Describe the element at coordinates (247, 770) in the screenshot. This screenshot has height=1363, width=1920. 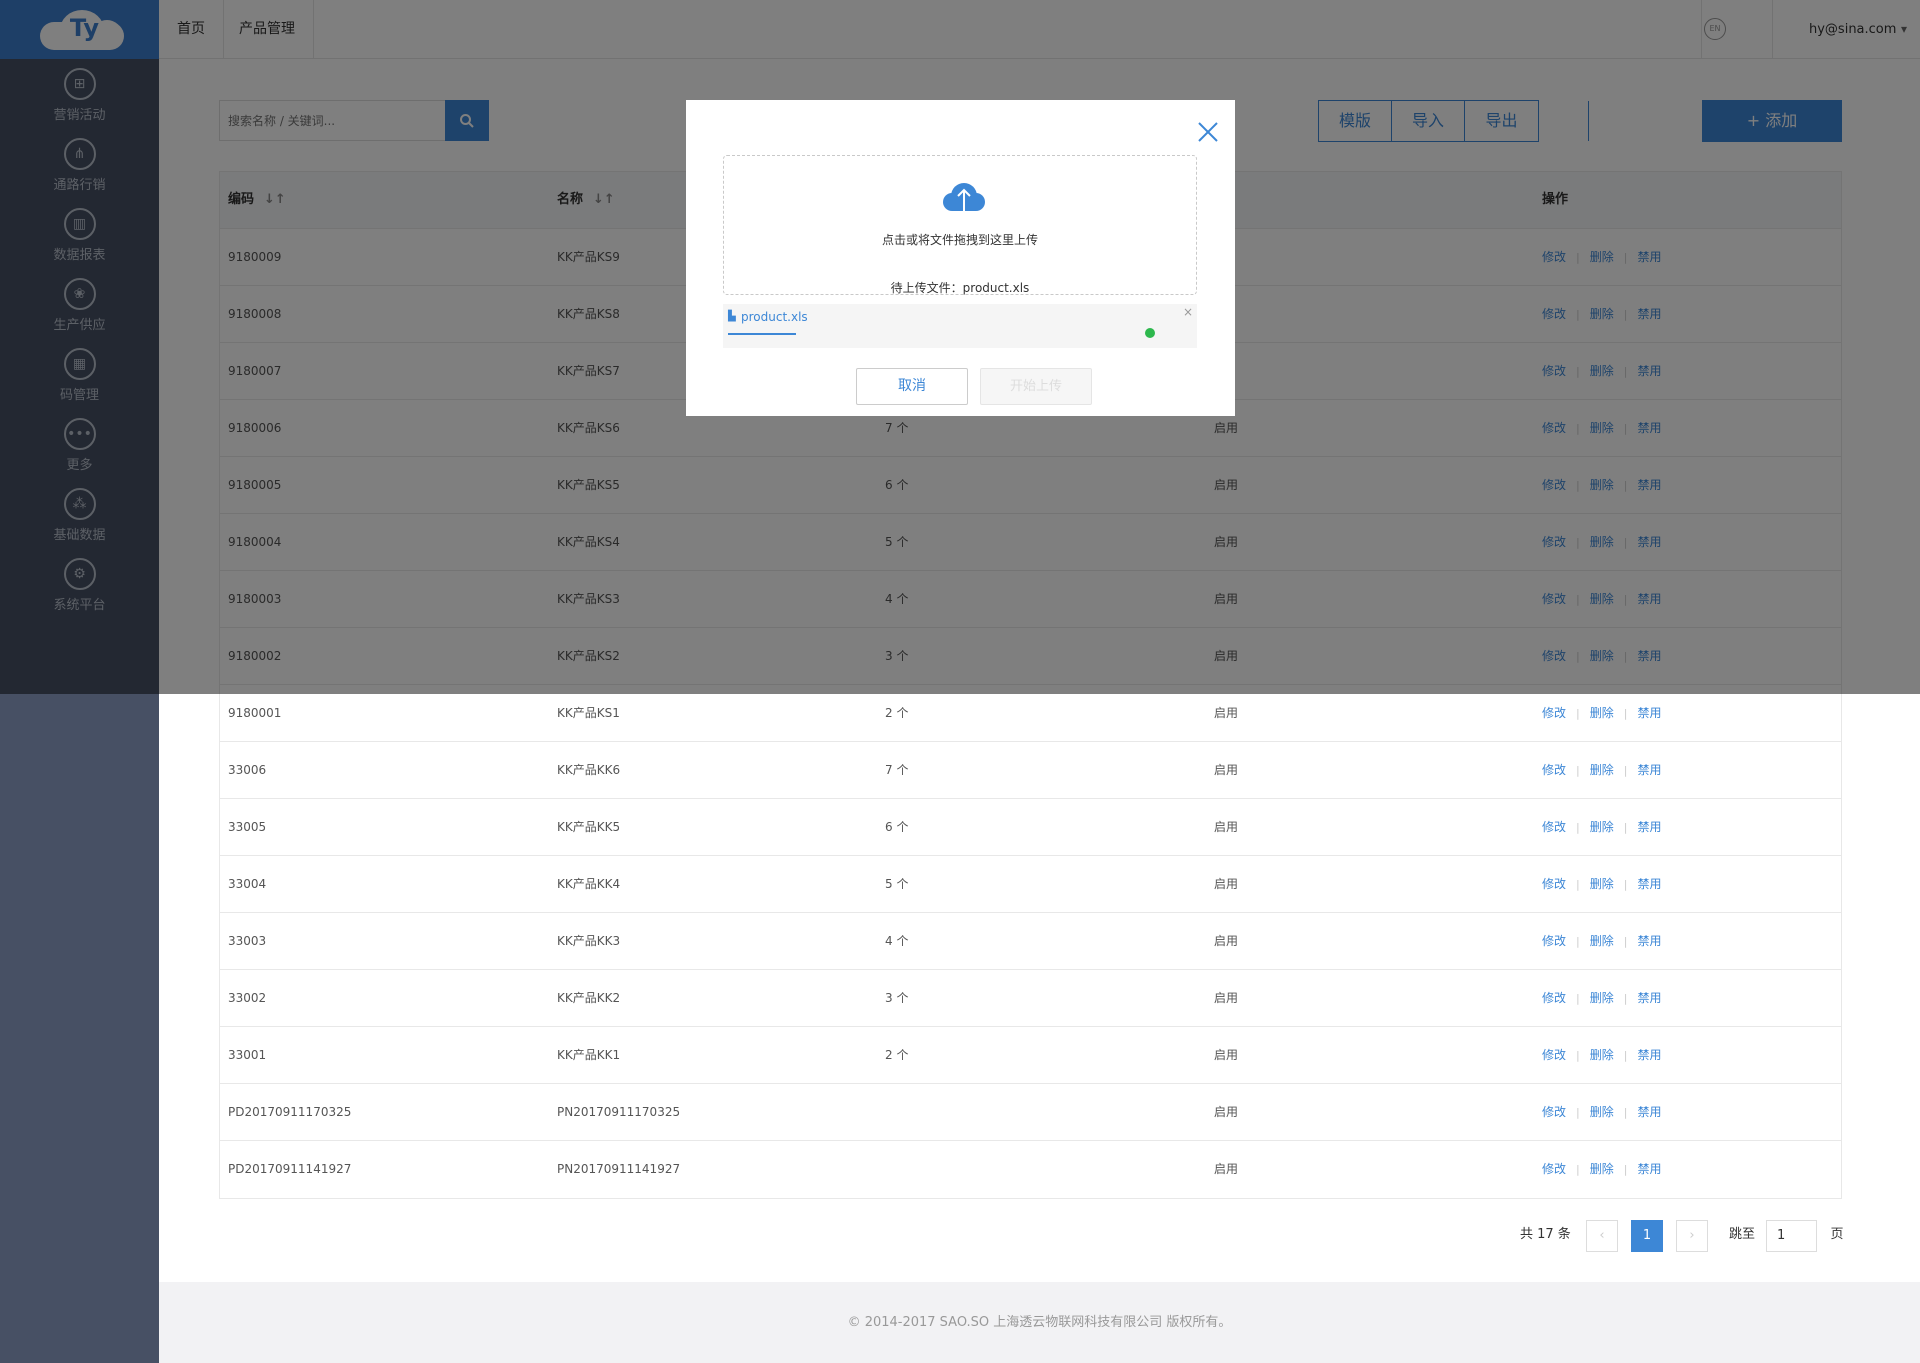
I see `row-code: 33006` at that location.